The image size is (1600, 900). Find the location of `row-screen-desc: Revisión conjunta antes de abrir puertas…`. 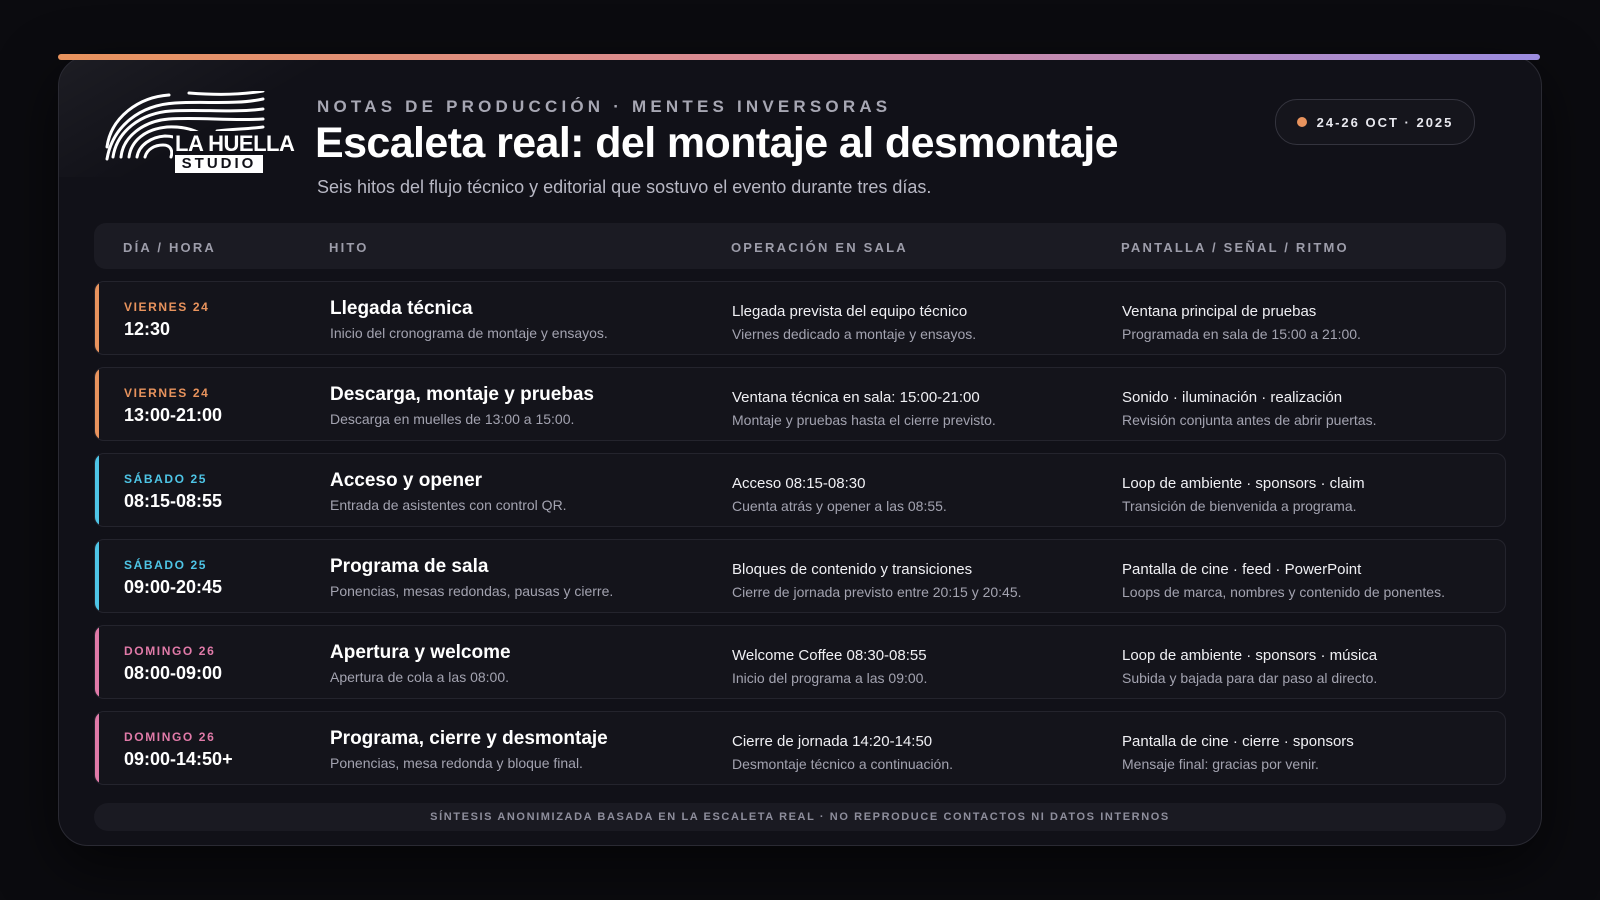

row-screen-desc: Revisión conjunta antes de abrir puertas… is located at coordinates (1249, 420).